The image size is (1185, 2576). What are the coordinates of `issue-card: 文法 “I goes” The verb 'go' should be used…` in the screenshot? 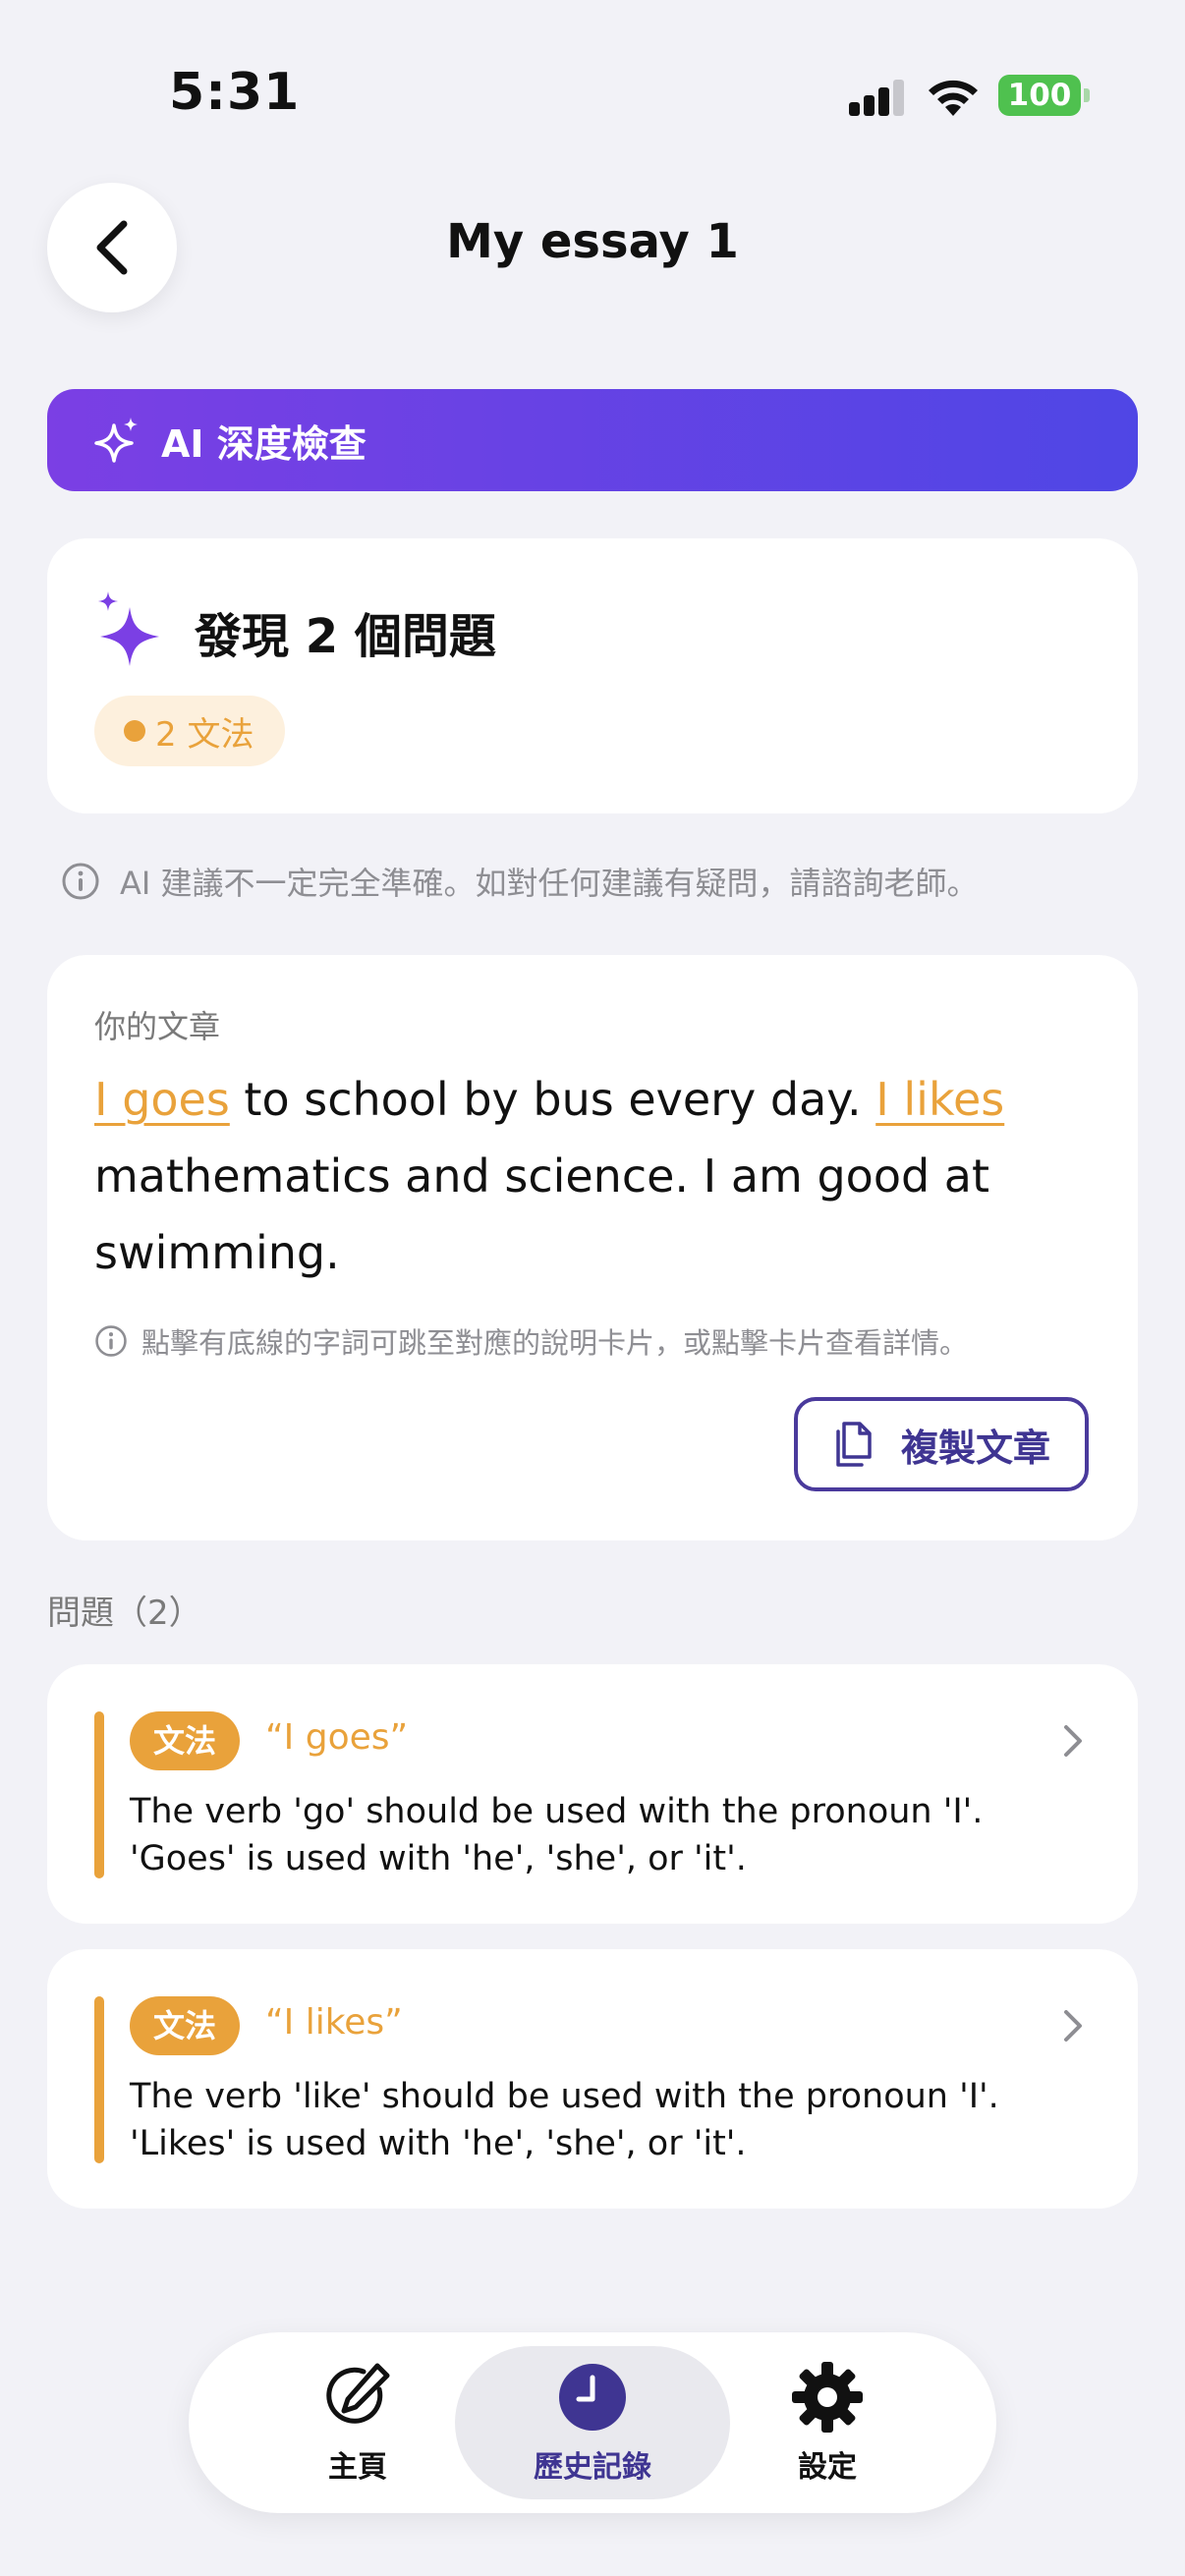 It's located at (592, 1794).